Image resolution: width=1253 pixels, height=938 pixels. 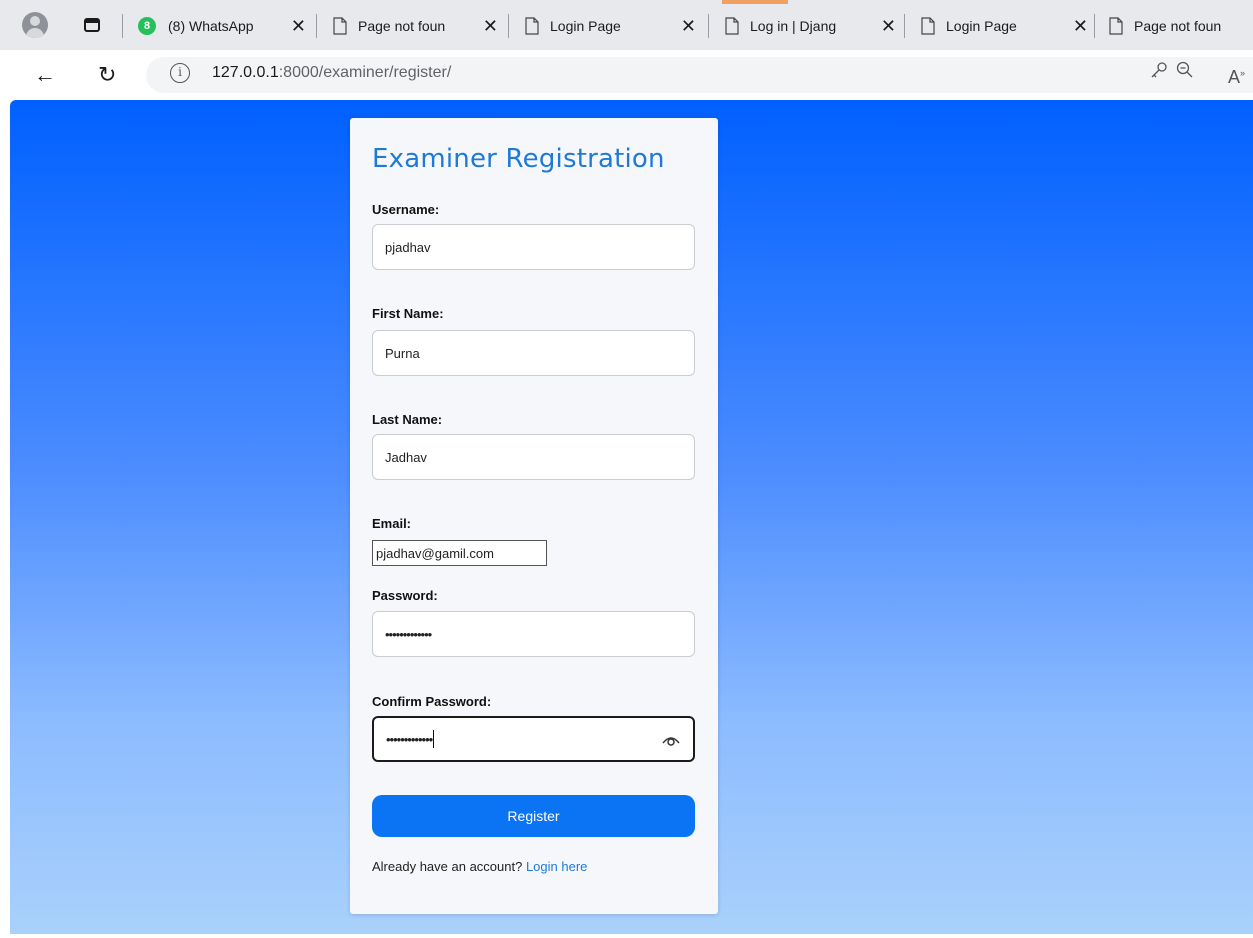 What do you see at coordinates (480, 866) in the screenshot?
I see `login-prompt: Already have an account? Login here` at bounding box center [480, 866].